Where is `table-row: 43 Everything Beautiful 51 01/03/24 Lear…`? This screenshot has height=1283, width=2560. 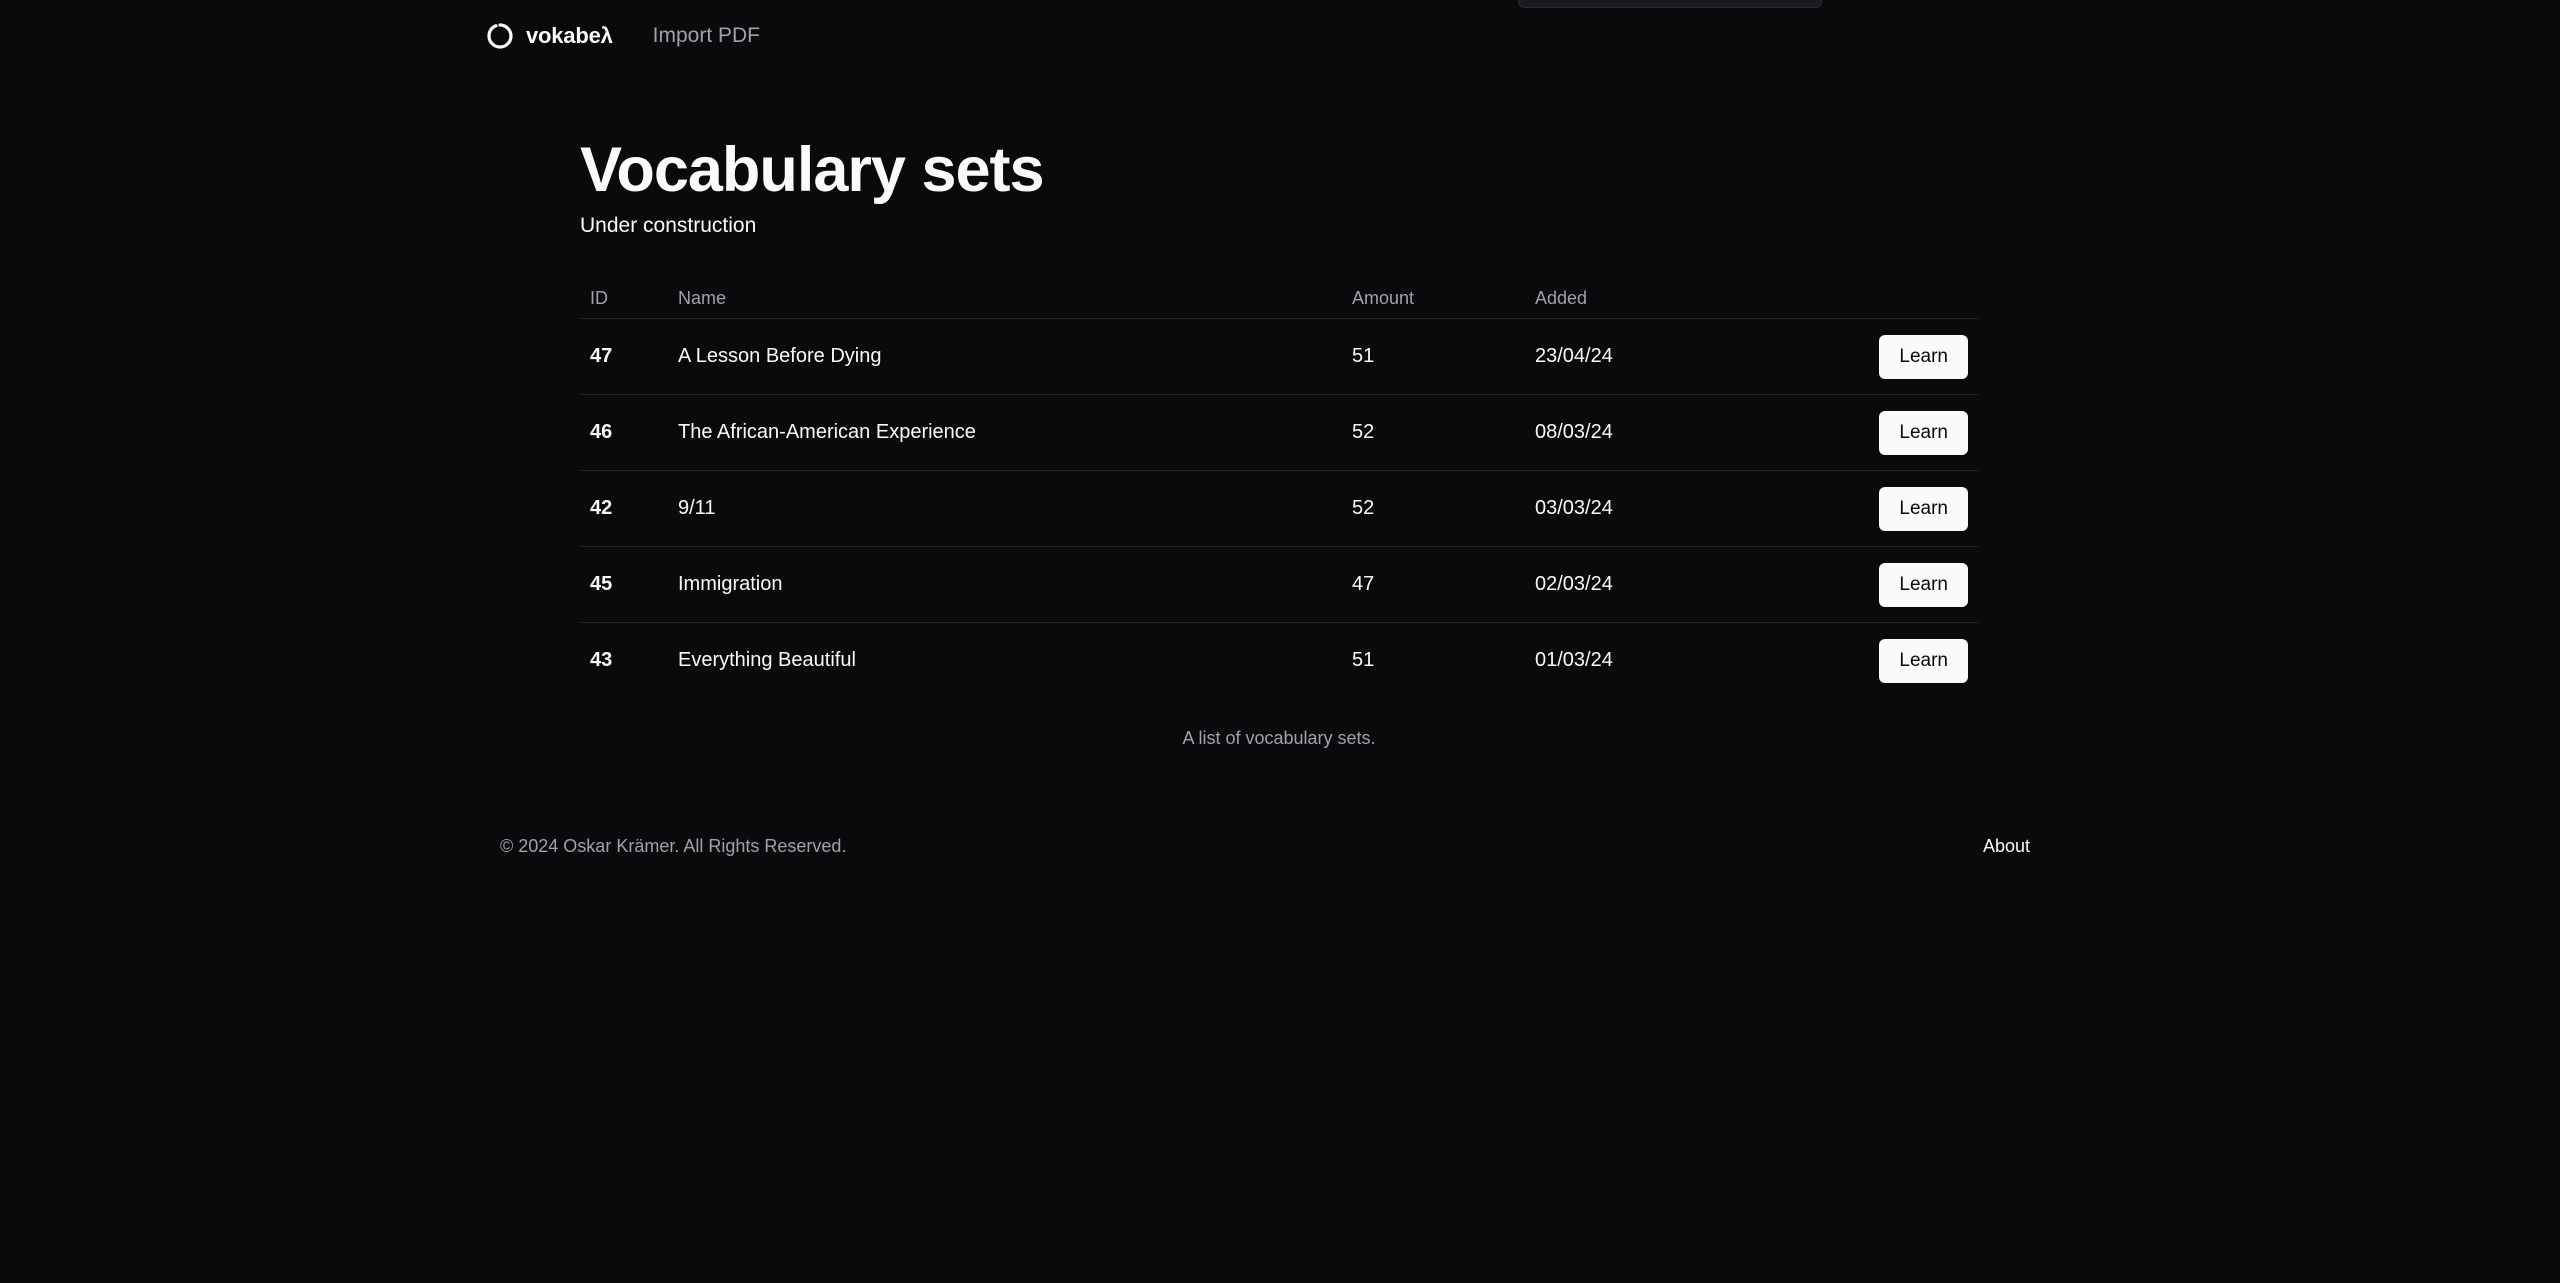 table-row: 43 Everything Beautiful 51 01/03/24 Lear… is located at coordinates (1279, 661).